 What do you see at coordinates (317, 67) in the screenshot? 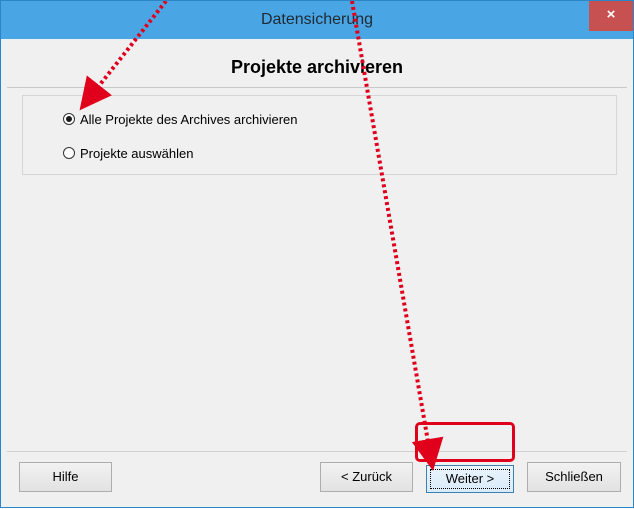
I see `page-title: Projekte archivieren` at bounding box center [317, 67].